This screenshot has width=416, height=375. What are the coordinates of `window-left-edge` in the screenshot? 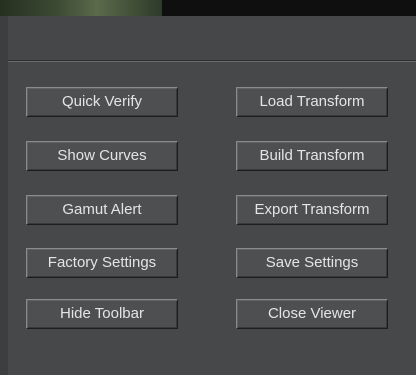 It's located at (4, 195).